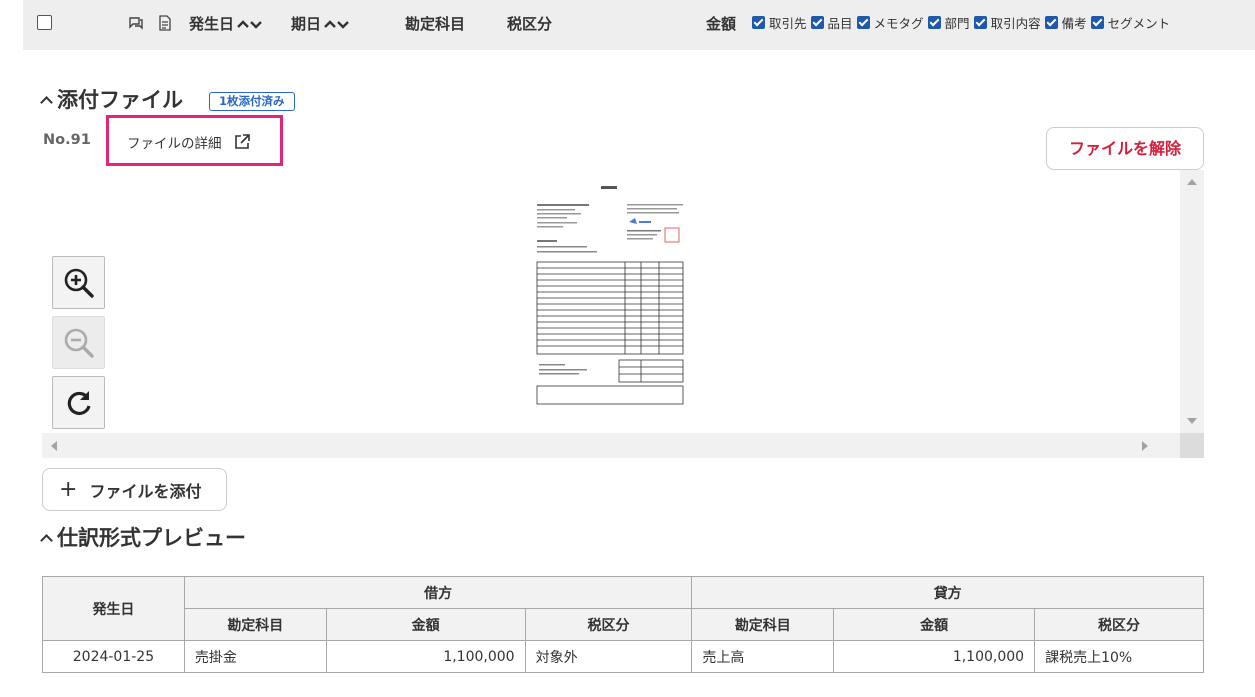  I want to click on scroll-right-icon, so click(1145, 446).